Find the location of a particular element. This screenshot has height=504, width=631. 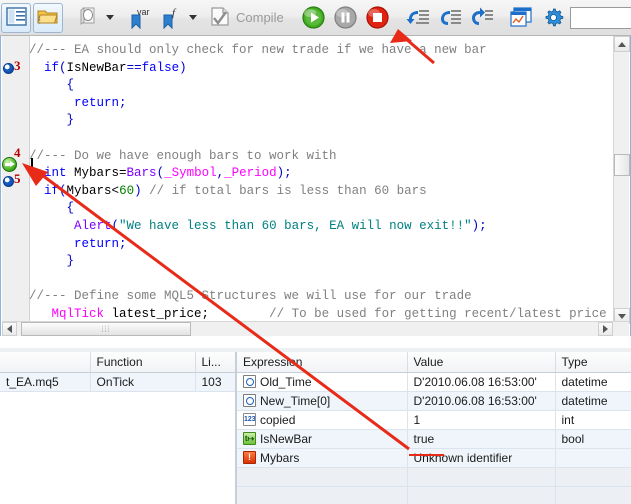

vertical-scroll-thumb is located at coordinates (622, 165).